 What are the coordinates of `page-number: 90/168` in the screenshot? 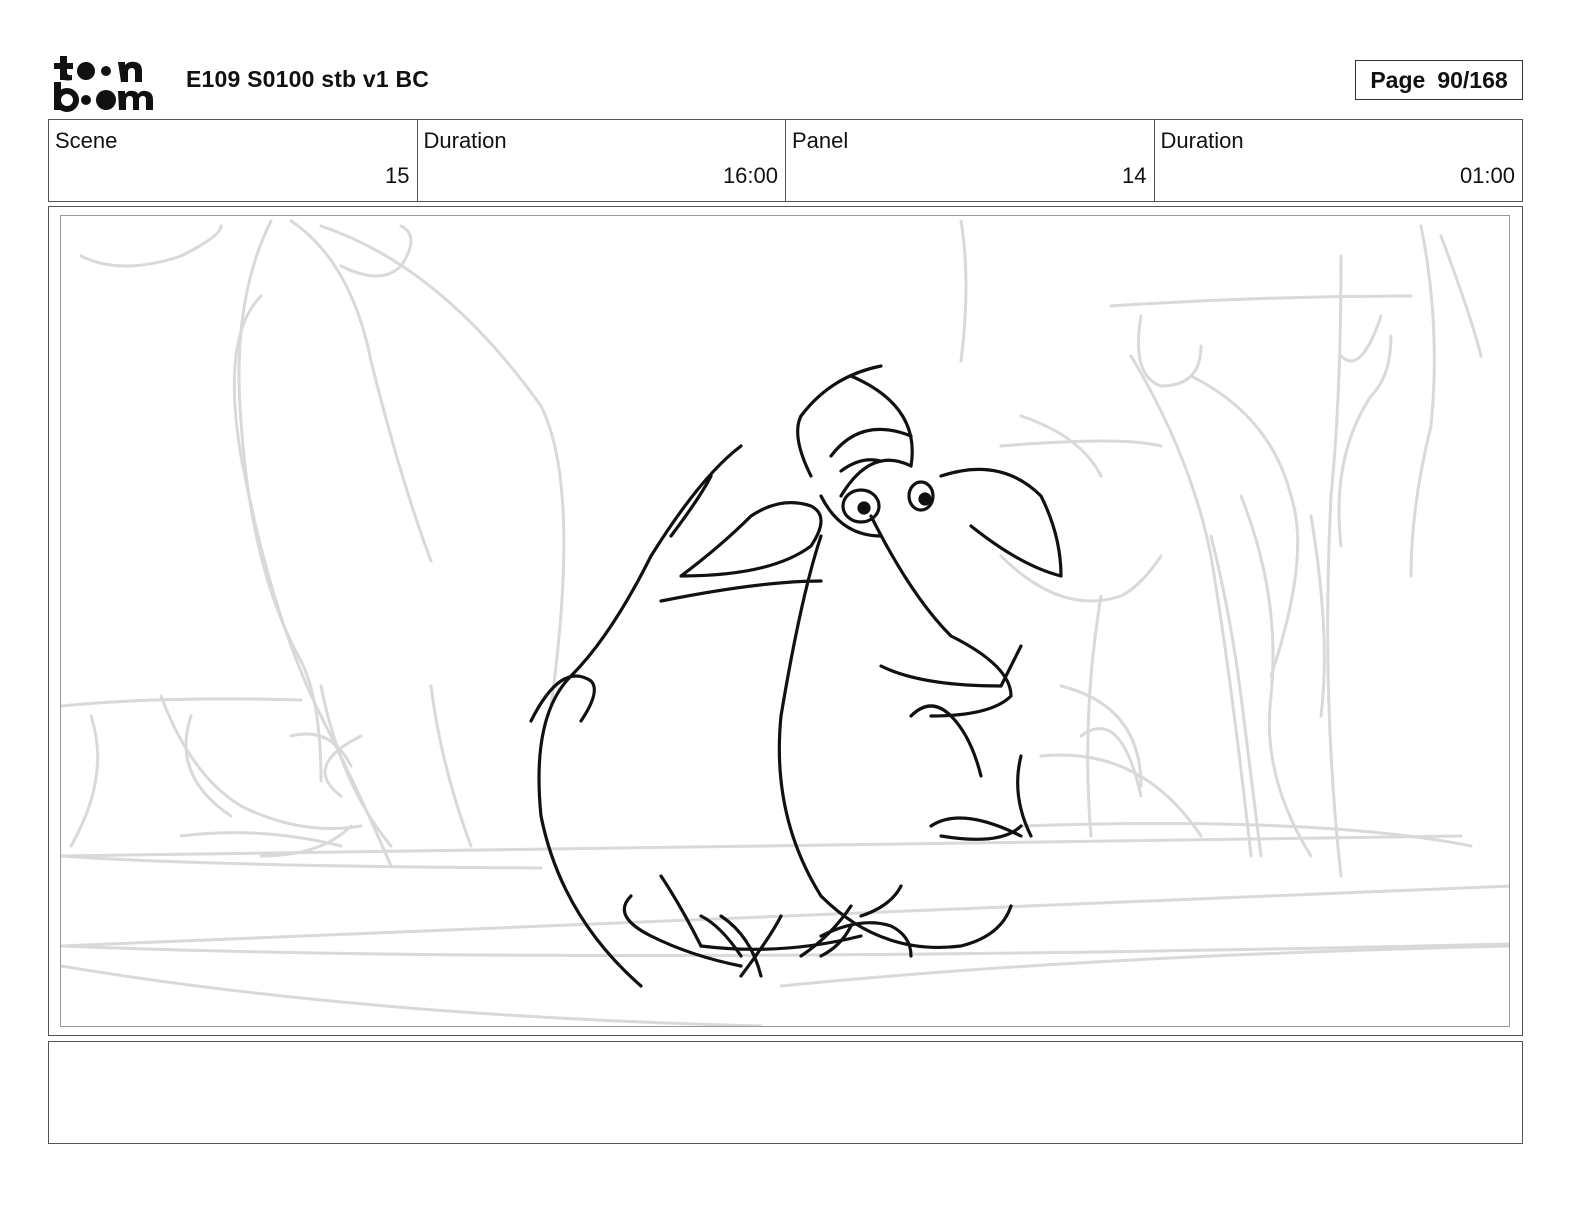 It's located at (1472, 79).